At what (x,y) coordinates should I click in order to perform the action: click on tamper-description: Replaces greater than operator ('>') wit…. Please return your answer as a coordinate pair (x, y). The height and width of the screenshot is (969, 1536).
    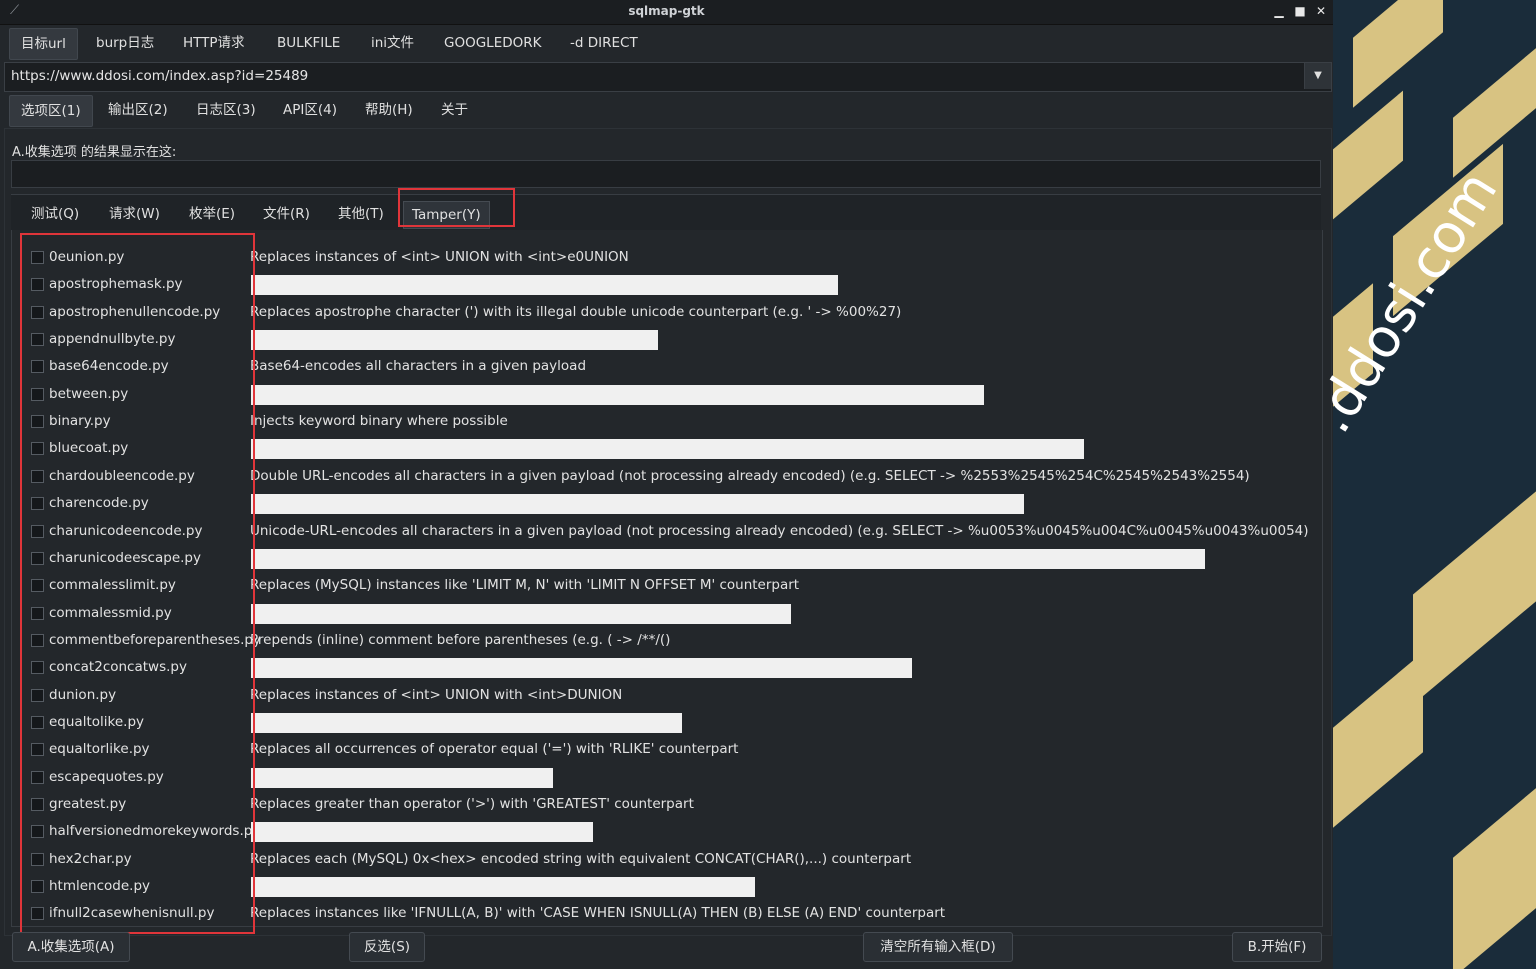
    Looking at the image, I should click on (472, 804).